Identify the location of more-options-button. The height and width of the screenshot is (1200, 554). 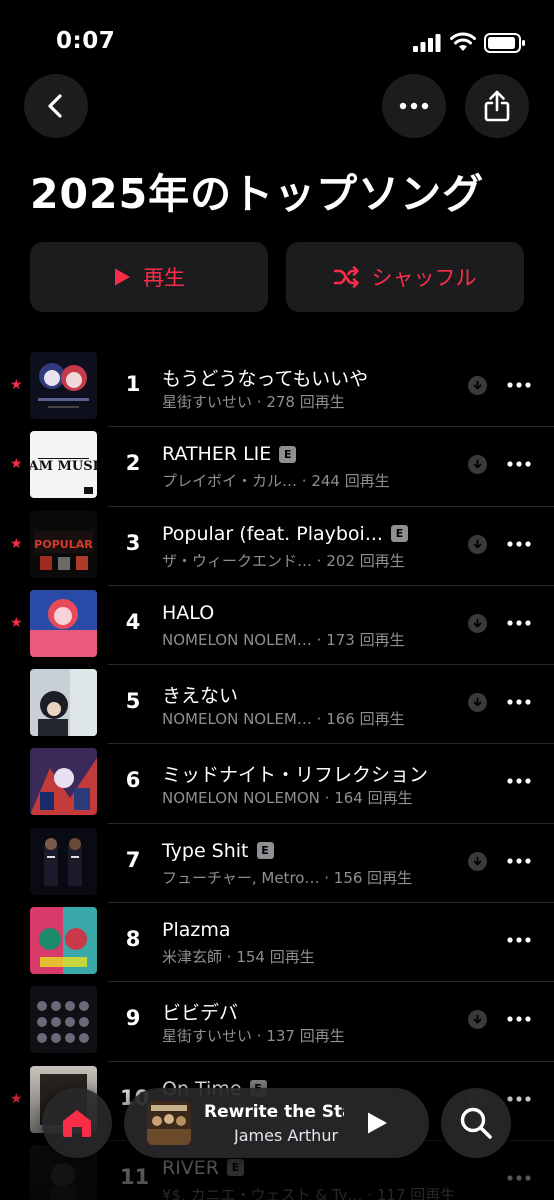
(414, 106).